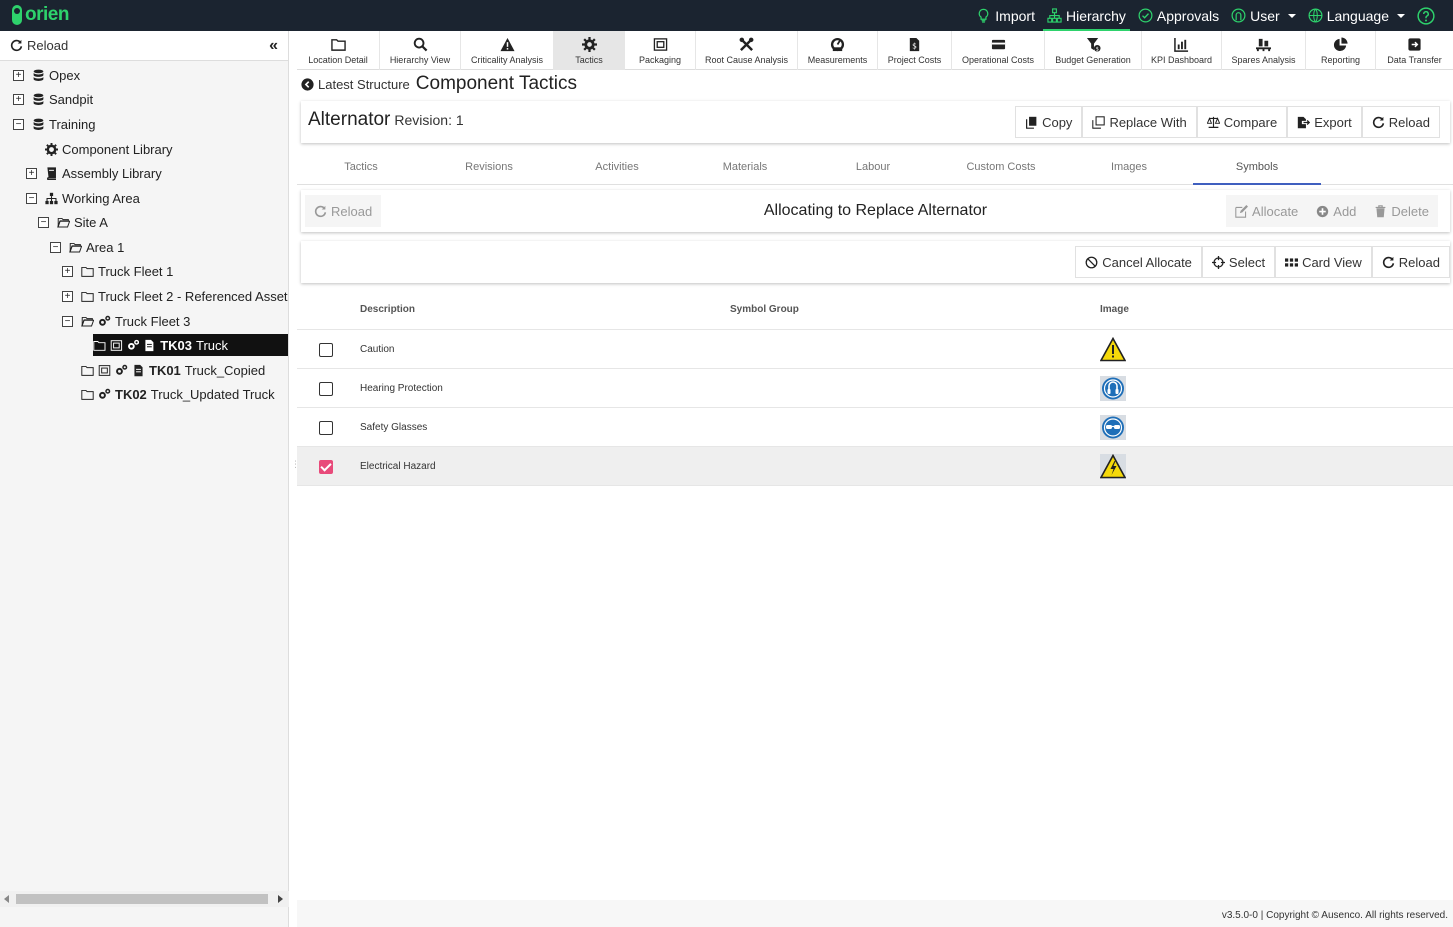 This screenshot has height=927, width=1453. What do you see at coordinates (1001, 167) in the screenshot?
I see `tab-custom-costs: Custom Costs` at bounding box center [1001, 167].